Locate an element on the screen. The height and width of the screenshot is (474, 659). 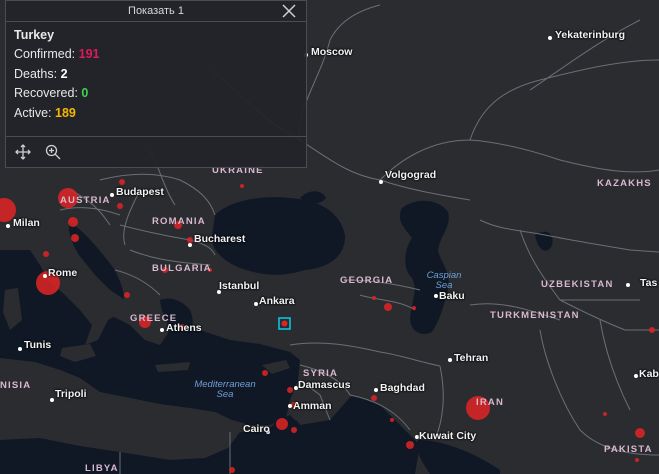
city-label-rome: Rome is located at coordinates (63, 273).